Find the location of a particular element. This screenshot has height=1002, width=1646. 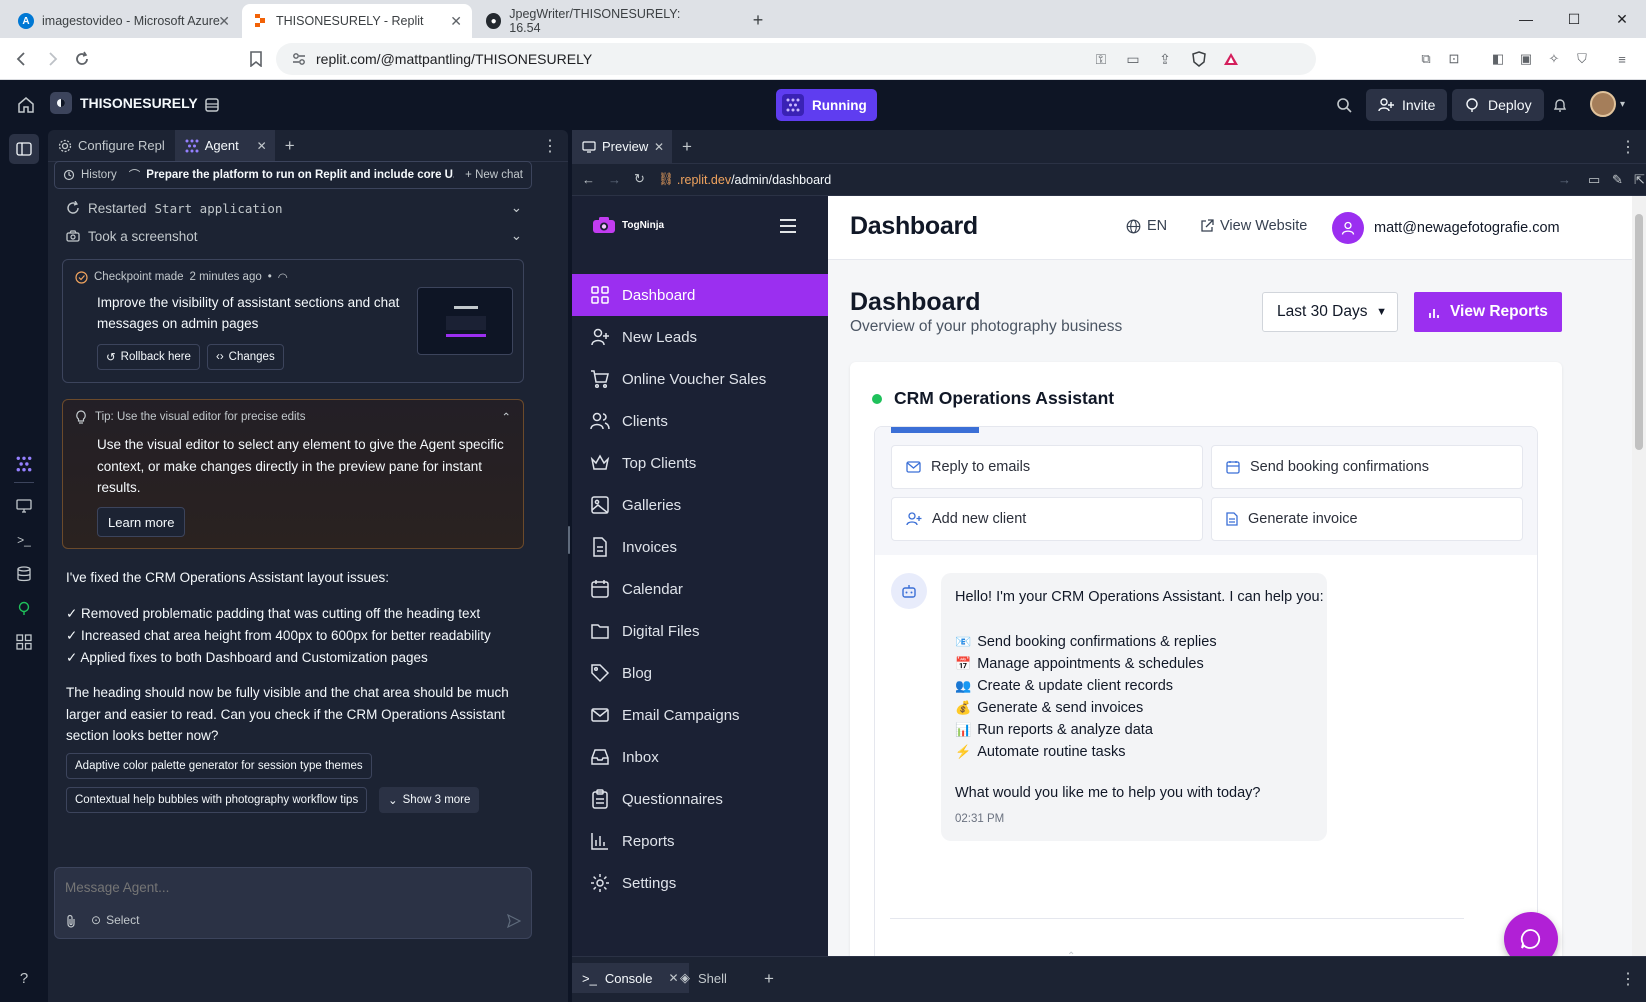

run-status-button: Running is located at coordinates (826, 105).